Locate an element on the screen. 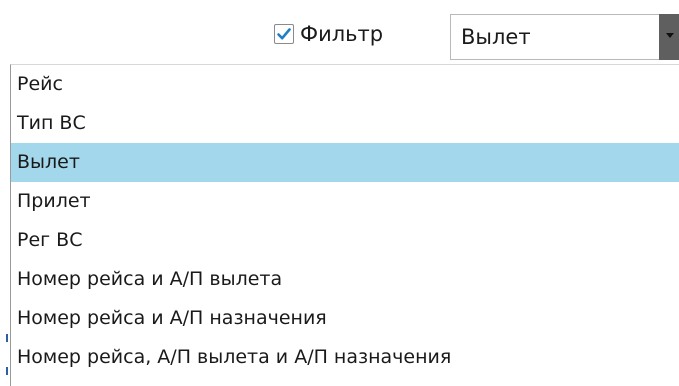 The height and width of the screenshot is (386, 679). option-prilet: Прилет is located at coordinates (345, 201).